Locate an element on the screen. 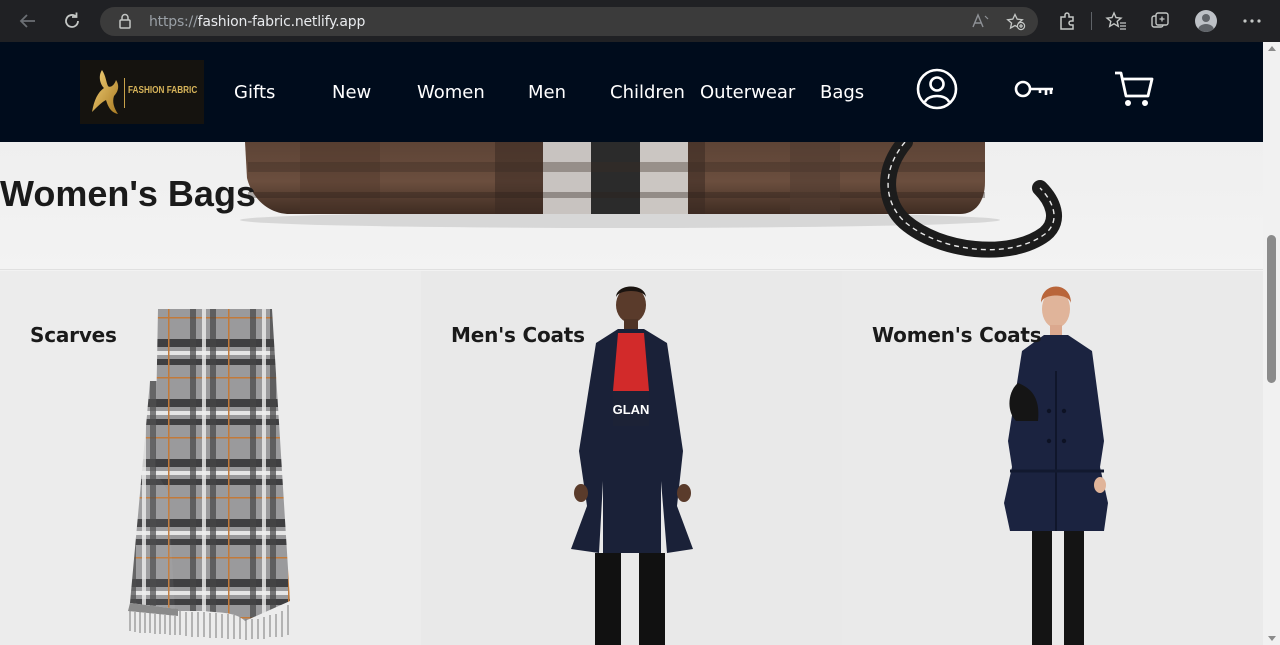  profile-icon is located at coordinates (1206, 21).